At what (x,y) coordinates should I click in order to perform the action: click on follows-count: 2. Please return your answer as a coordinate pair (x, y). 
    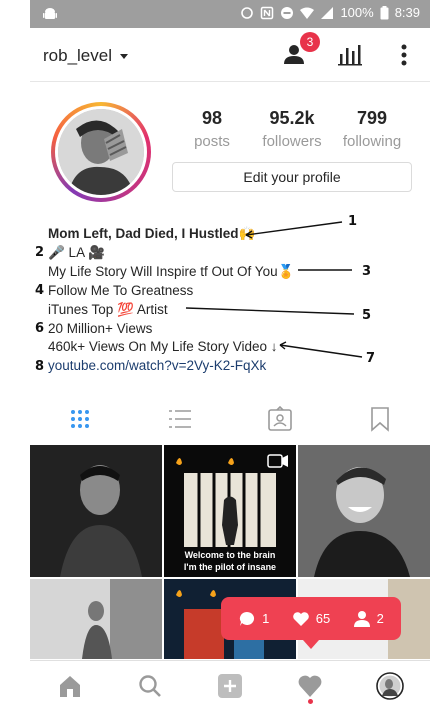
    Looking at the image, I should click on (380, 618).